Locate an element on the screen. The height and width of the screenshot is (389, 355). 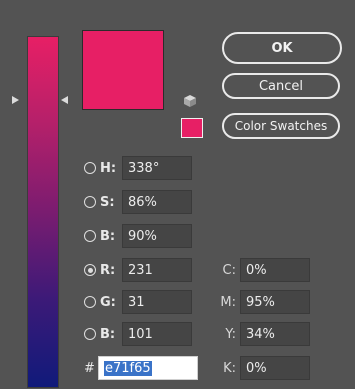
yellow-row: Y: 34% is located at coordinates (262, 334).